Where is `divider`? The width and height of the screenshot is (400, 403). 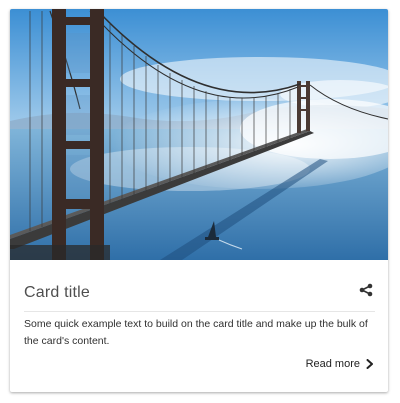
divider is located at coordinates (199, 311).